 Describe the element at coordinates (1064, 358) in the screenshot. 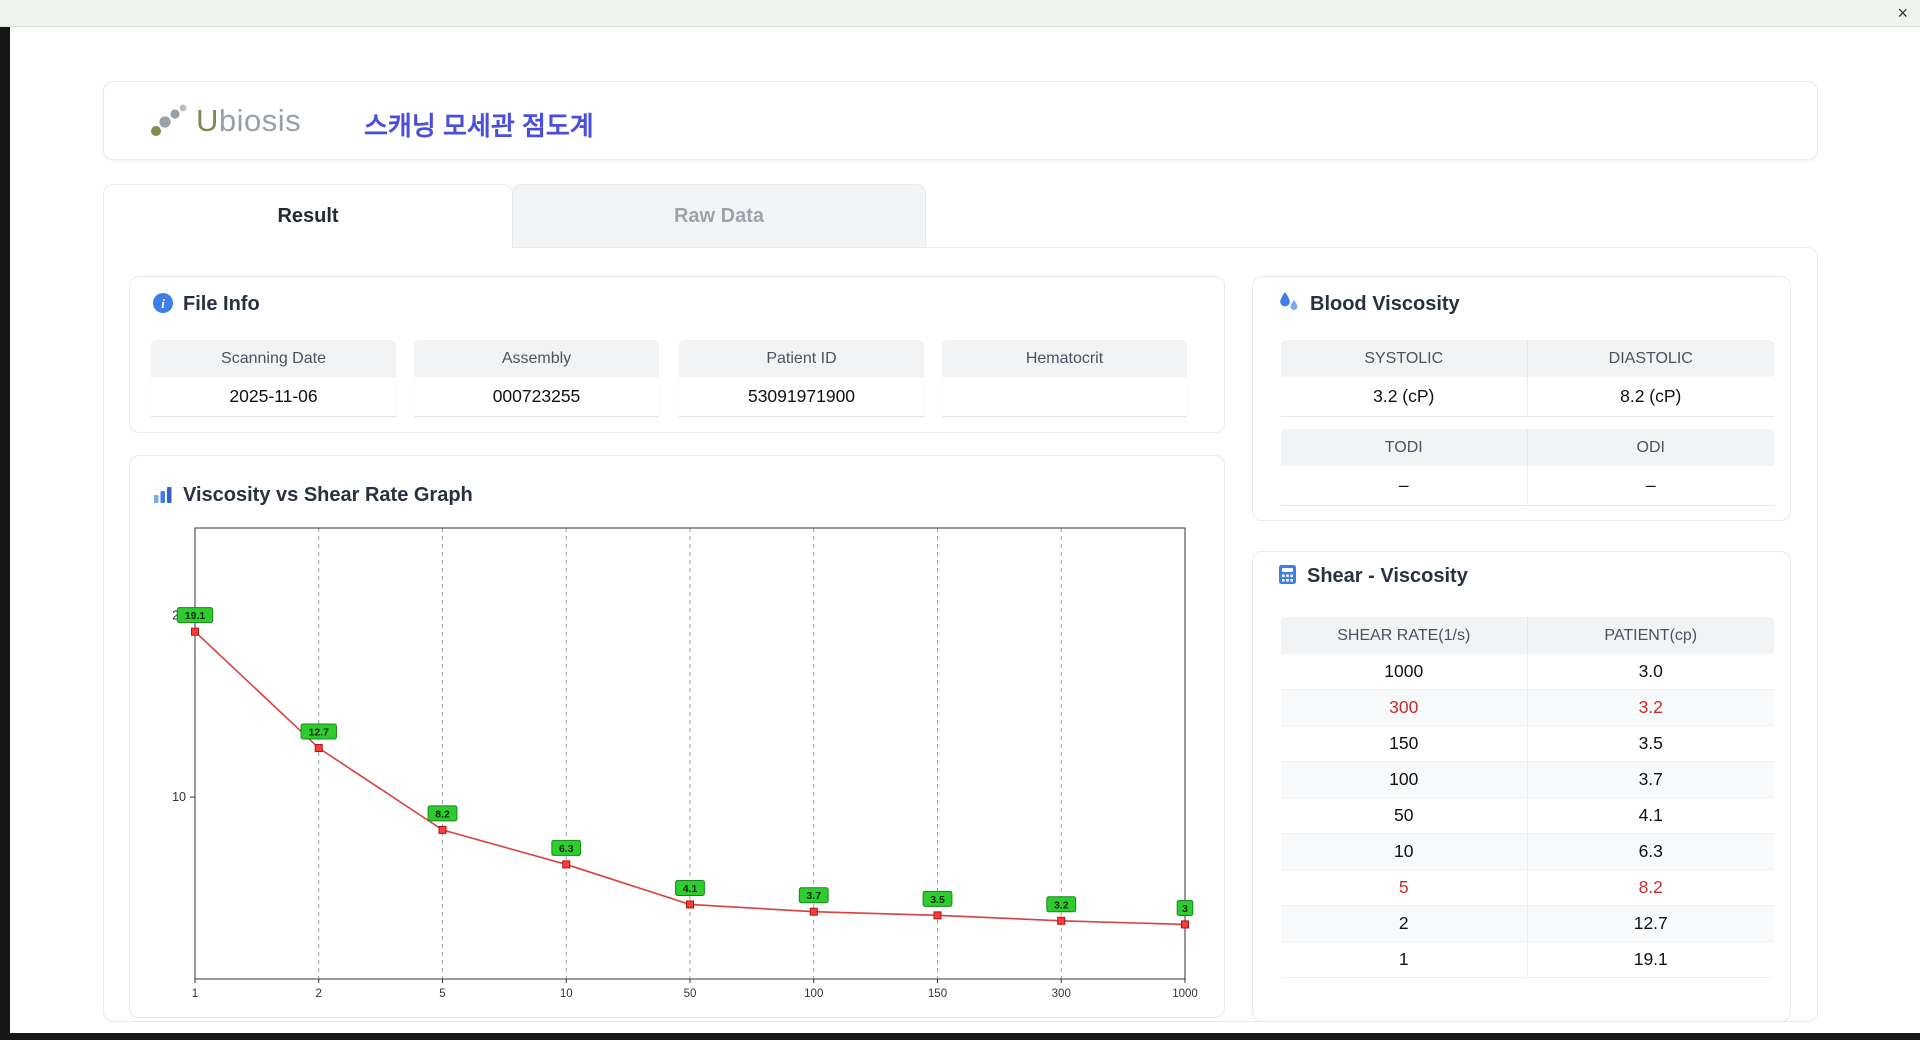

I see `field-label: Hematocrit` at that location.